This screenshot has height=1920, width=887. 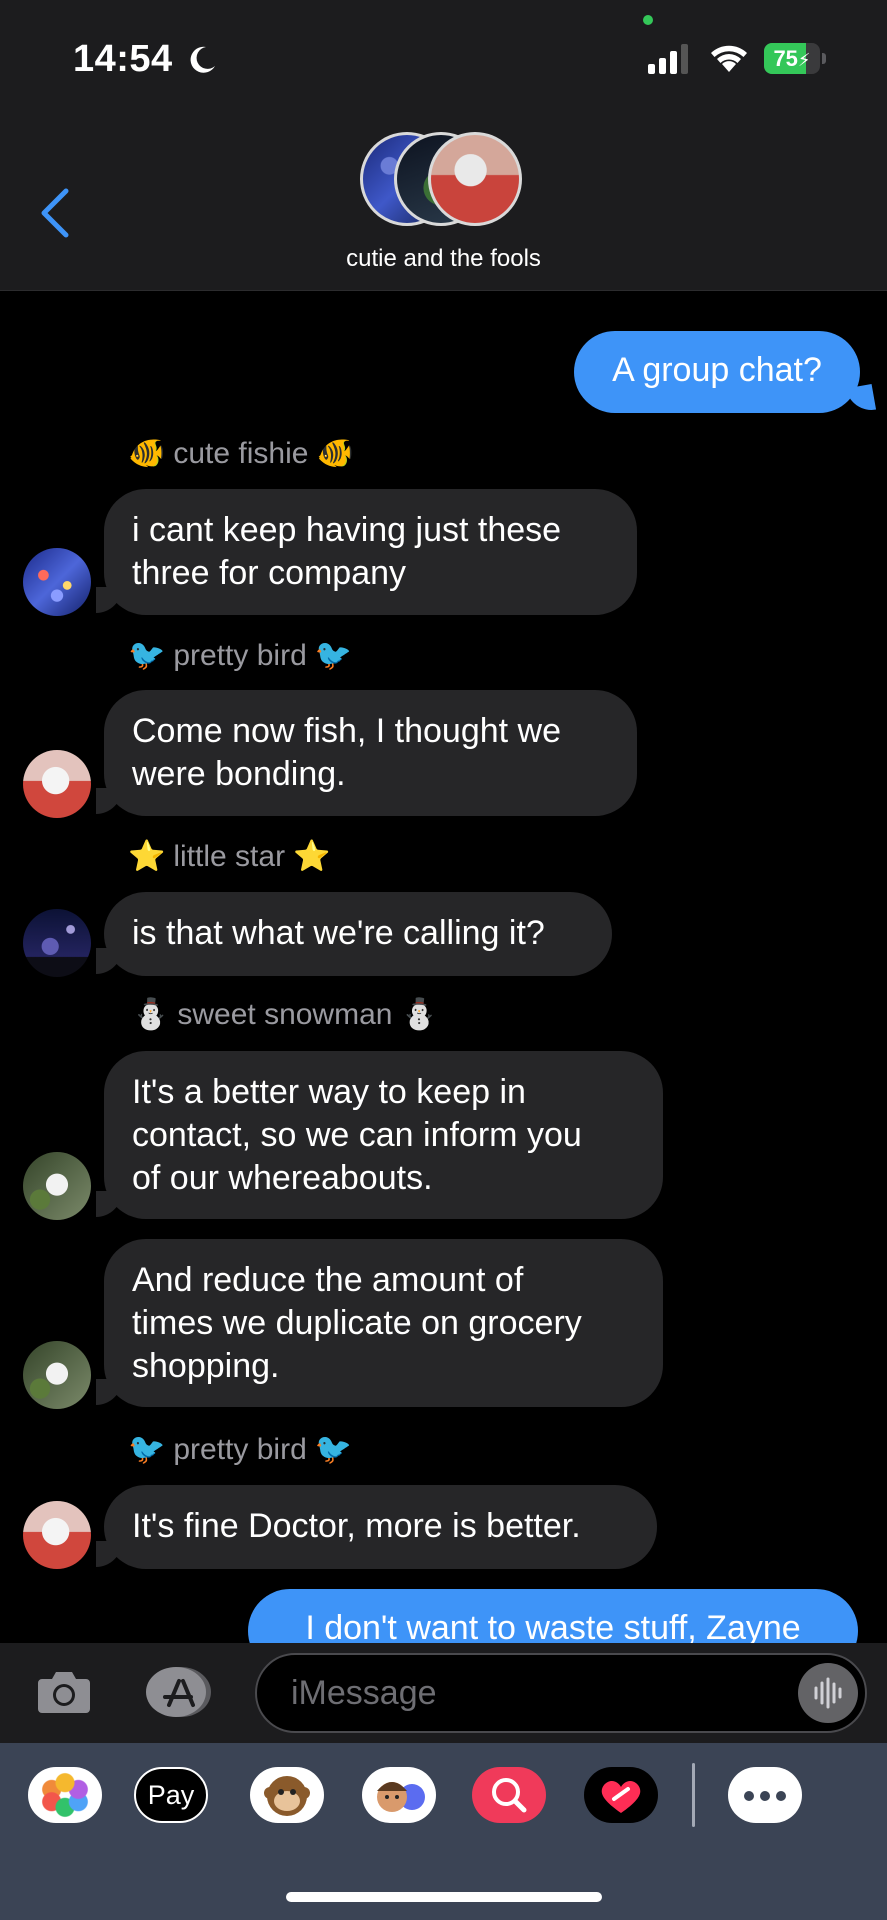 I want to click on audio-waveform-icon, so click(x=828, y=1693).